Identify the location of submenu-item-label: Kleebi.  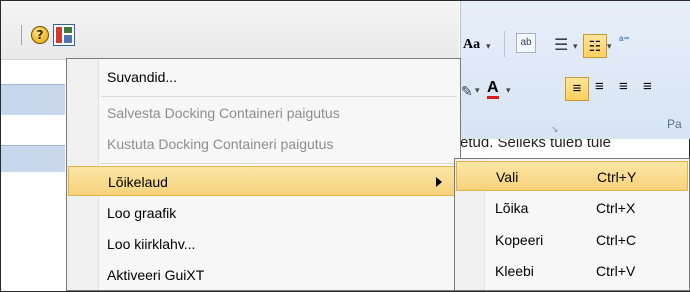
(514, 271).